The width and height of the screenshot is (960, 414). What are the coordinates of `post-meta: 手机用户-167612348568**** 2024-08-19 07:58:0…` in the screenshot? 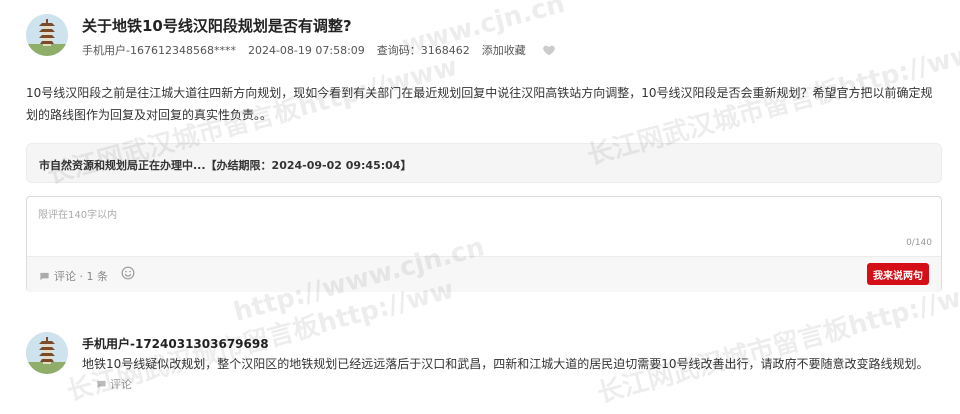 It's located at (319, 50).